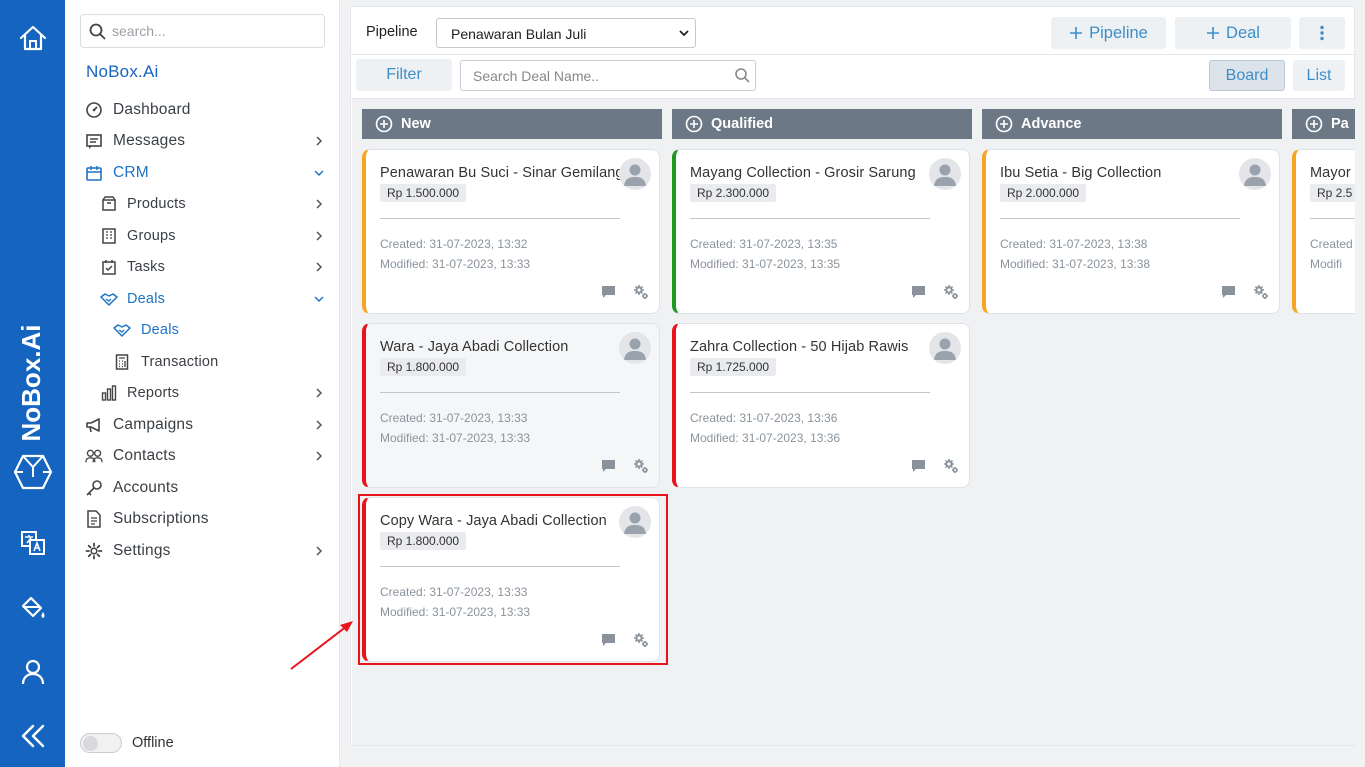 This screenshot has width=1365, height=767. What do you see at coordinates (566, 33) in the screenshot?
I see `pipeline-select: Penawaran Bulan Juli` at bounding box center [566, 33].